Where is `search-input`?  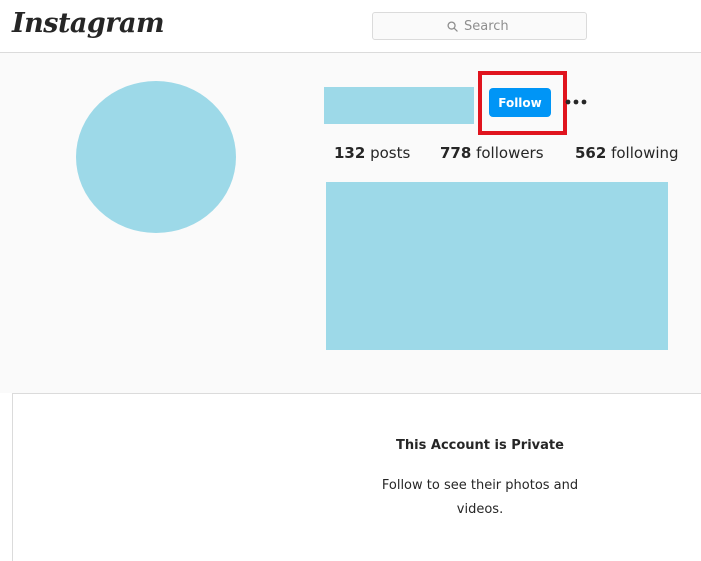
search-input is located at coordinates (488, 26).